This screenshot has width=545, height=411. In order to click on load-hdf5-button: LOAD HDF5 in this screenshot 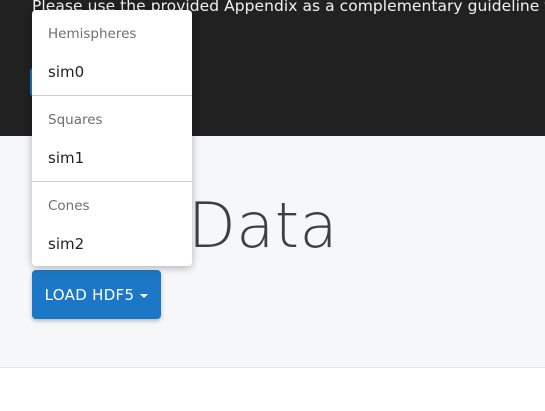, I will do `click(96, 294)`.